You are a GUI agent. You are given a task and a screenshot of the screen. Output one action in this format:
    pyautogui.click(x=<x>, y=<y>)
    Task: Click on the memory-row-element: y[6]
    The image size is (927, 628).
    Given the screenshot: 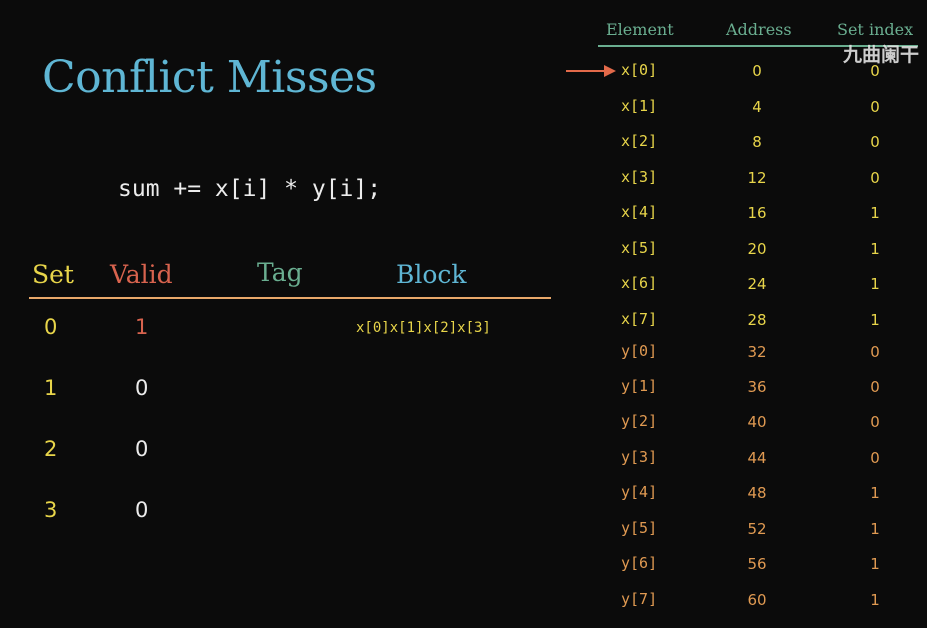 What is the action you would take?
    pyautogui.click(x=639, y=563)
    